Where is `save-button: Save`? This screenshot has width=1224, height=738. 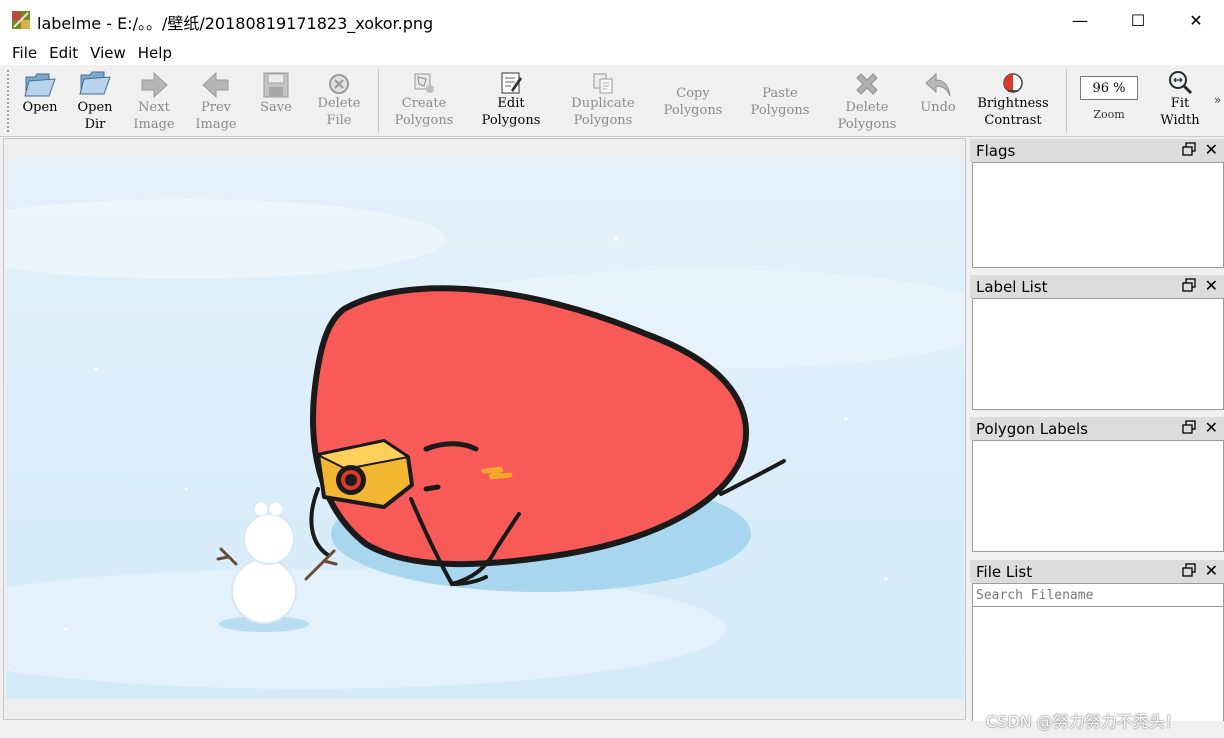 save-button: Save is located at coordinates (276, 101).